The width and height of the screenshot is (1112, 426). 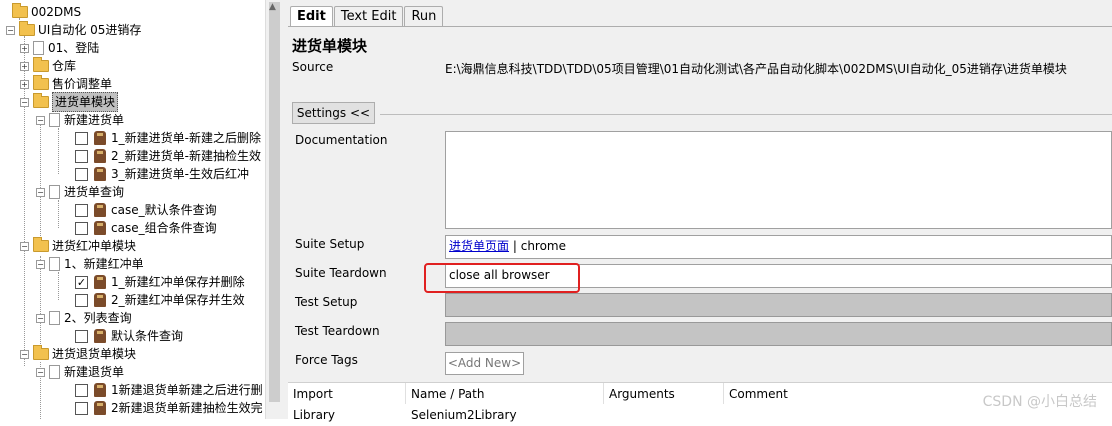 What do you see at coordinates (347, 414) in the screenshot?
I see `table-cell: Library` at bounding box center [347, 414].